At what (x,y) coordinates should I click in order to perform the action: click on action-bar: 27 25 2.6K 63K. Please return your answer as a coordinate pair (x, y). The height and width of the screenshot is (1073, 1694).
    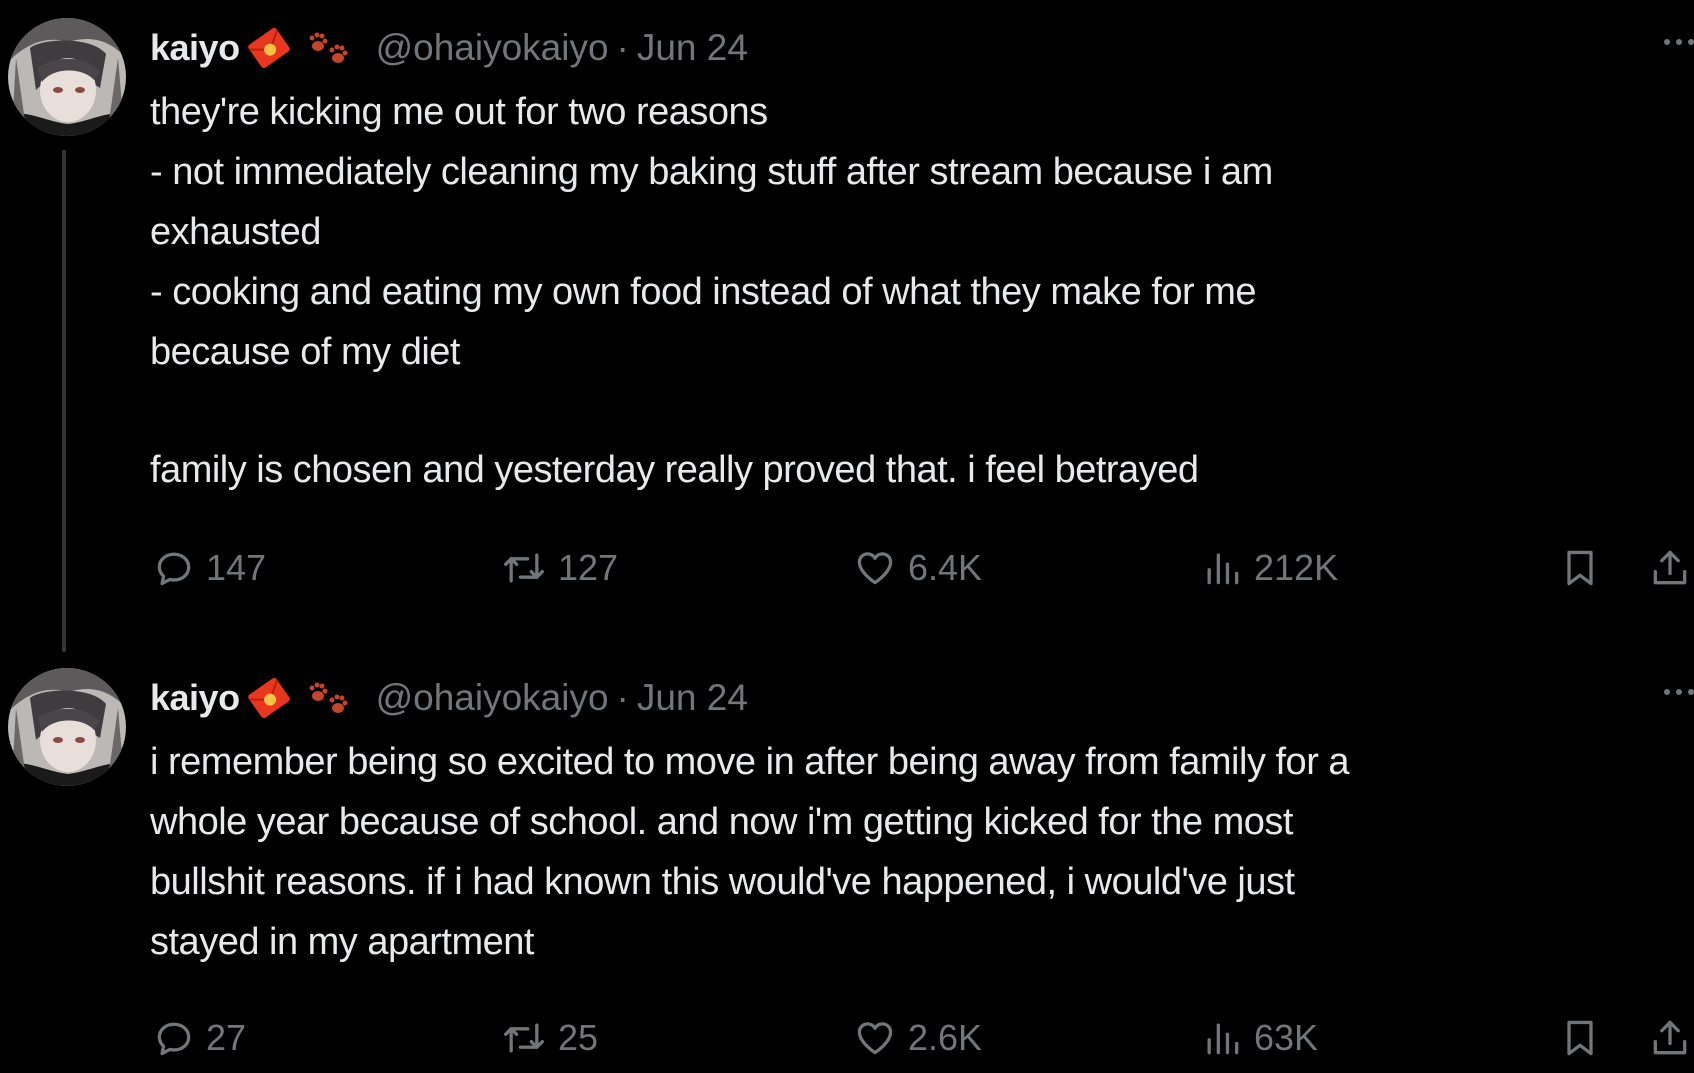
    Looking at the image, I should click on (847, 1038).